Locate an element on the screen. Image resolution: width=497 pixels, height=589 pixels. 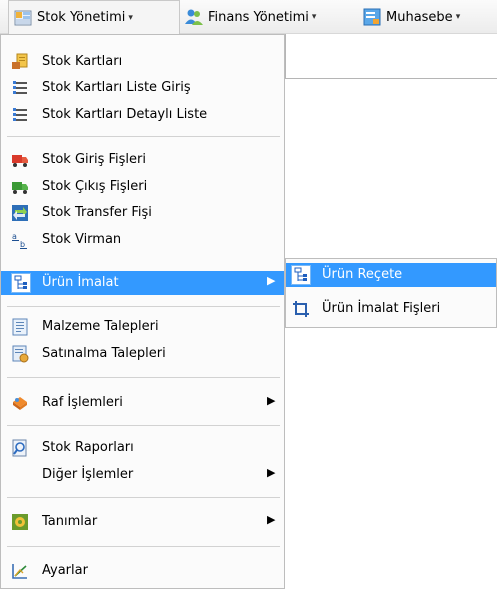
menu-item-label: Raf İşlemleri is located at coordinates (82, 402).